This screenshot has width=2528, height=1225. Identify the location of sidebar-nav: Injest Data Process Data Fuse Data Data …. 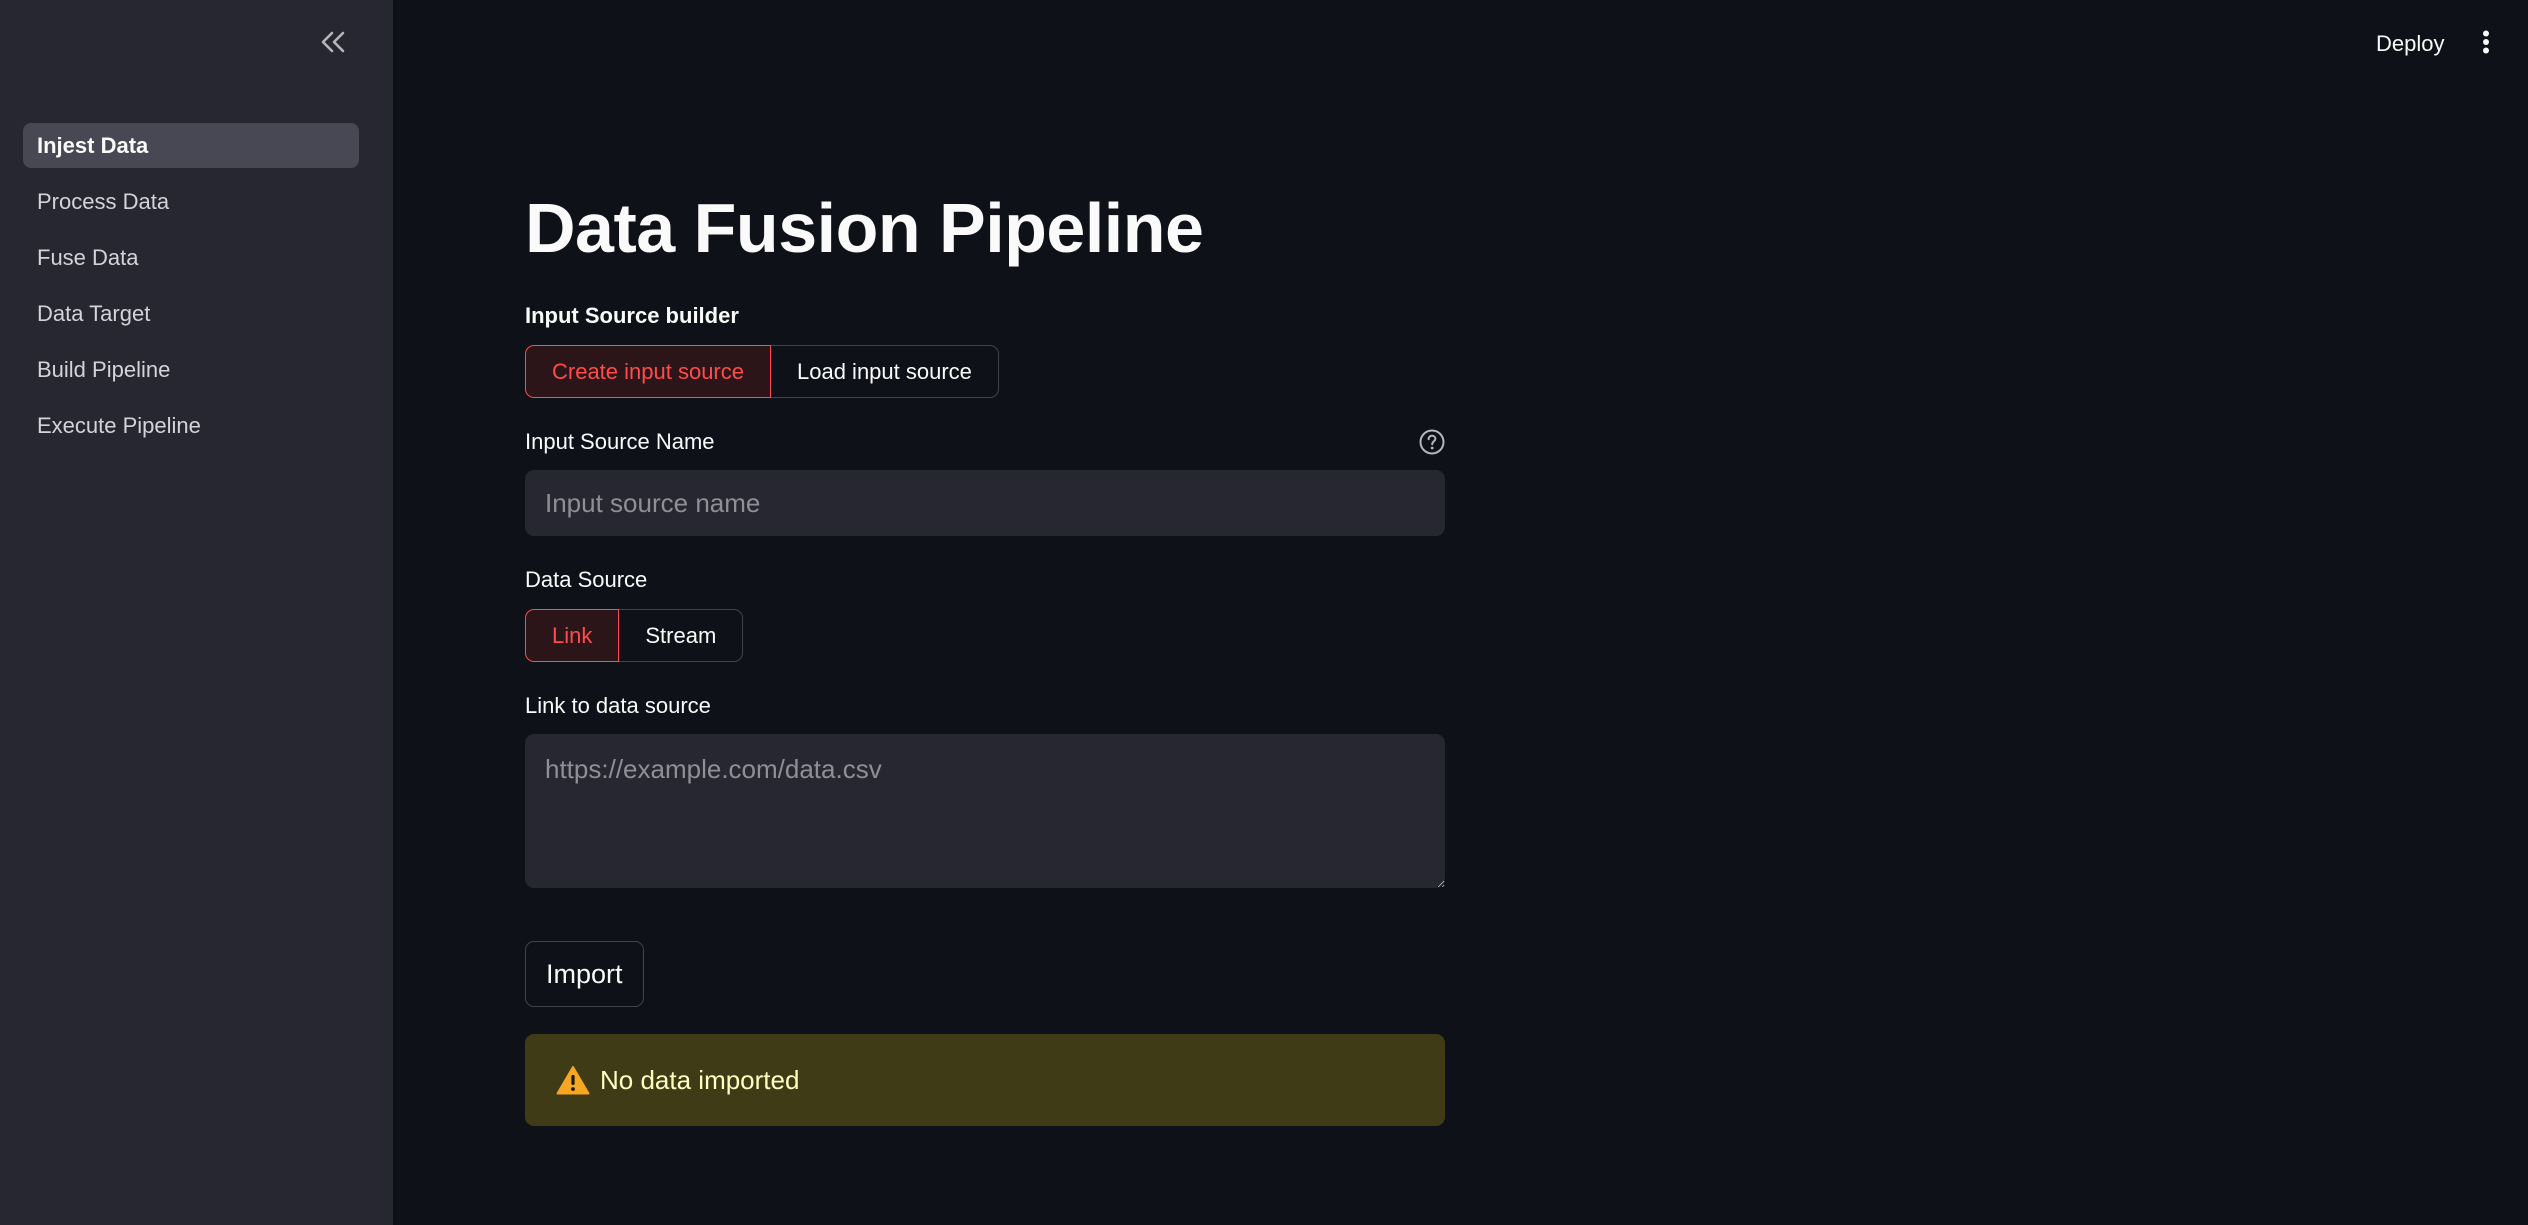
(191, 291).